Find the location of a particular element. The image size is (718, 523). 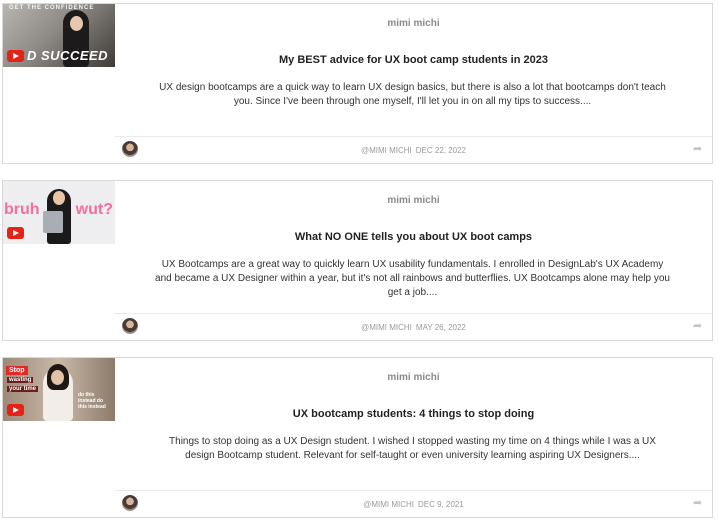

thumbnail-line2: your time is located at coordinates (23, 389).